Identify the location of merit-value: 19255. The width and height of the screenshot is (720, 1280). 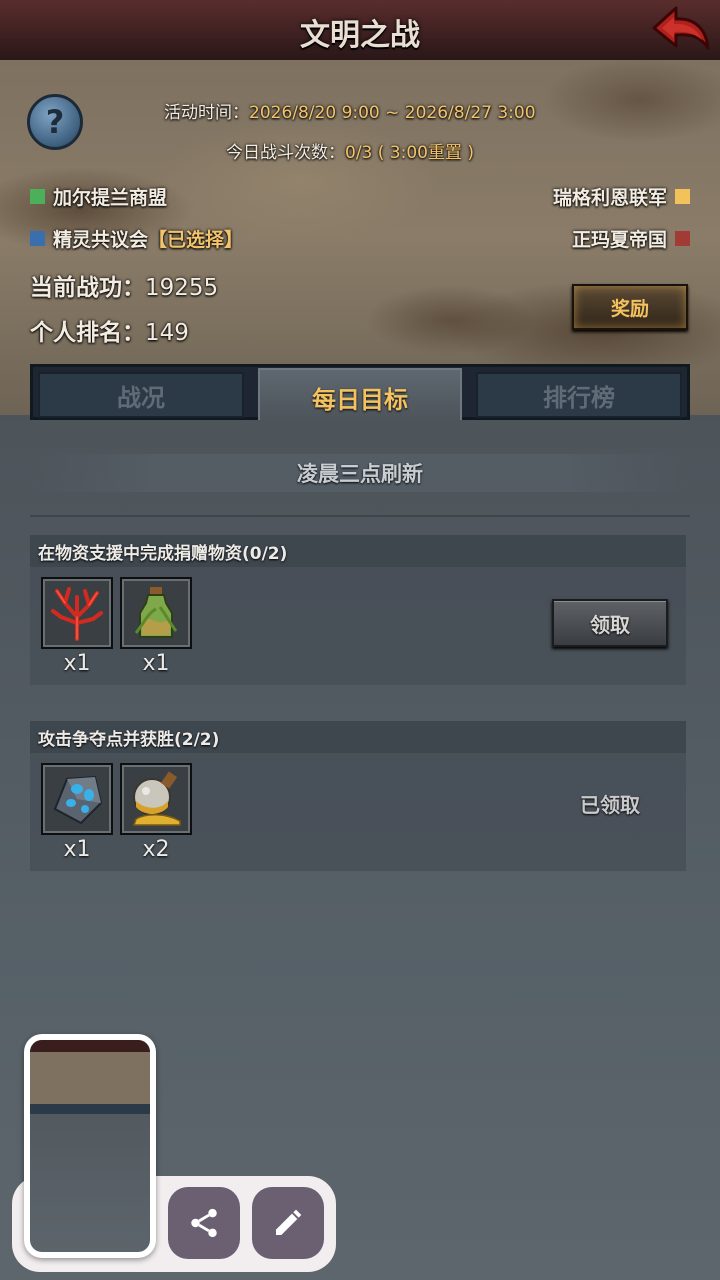
(182, 288).